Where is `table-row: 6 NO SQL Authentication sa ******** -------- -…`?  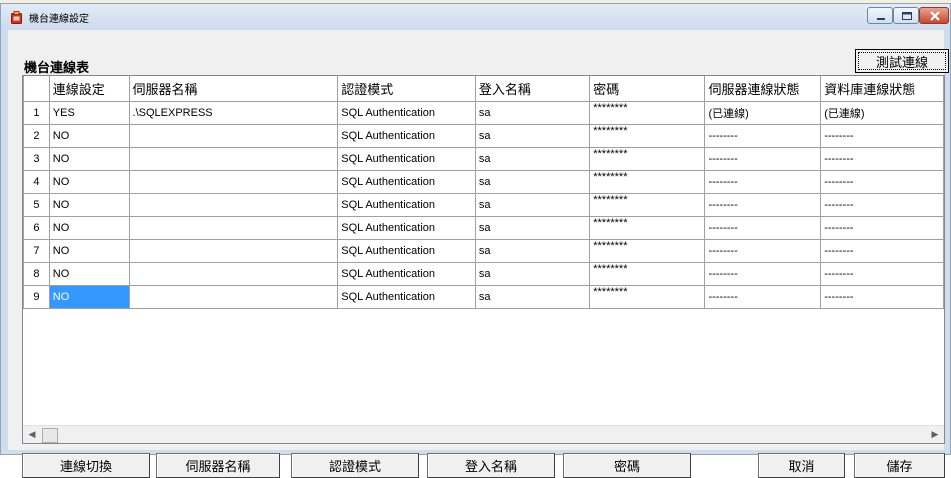 table-row: 6 NO SQL Authentication sa ******** -------- -… is located at coordinates (483, 228).